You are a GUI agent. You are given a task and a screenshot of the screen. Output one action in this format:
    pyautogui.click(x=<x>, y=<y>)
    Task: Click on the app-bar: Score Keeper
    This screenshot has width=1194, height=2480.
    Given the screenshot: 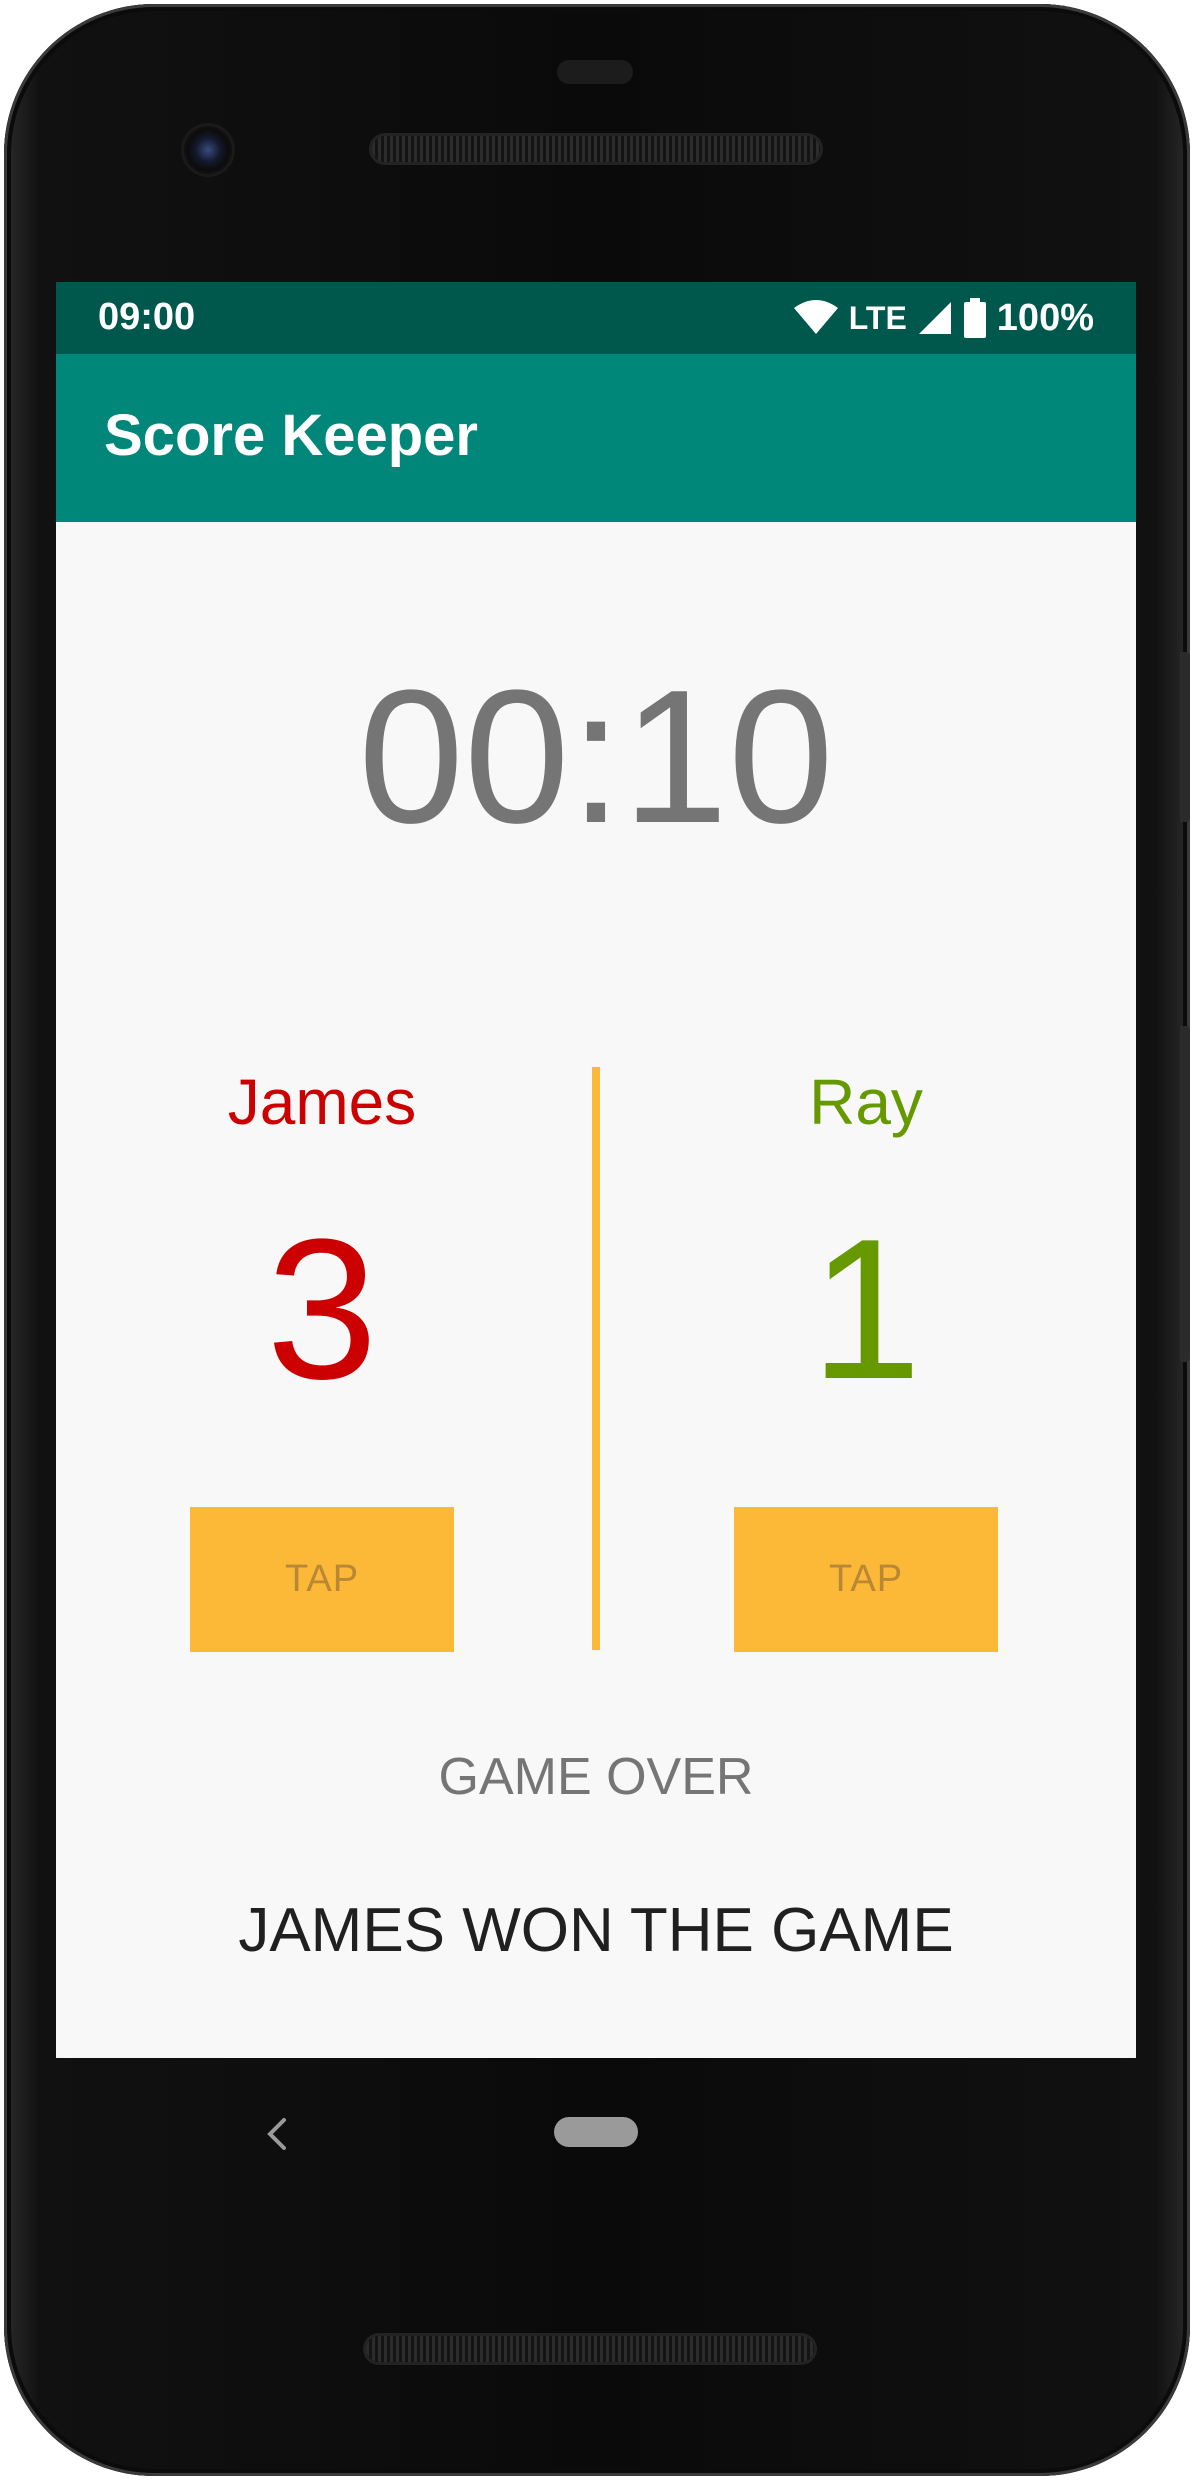 What is the action you would take?
    pyautogui.click(x=596, y=438)
    